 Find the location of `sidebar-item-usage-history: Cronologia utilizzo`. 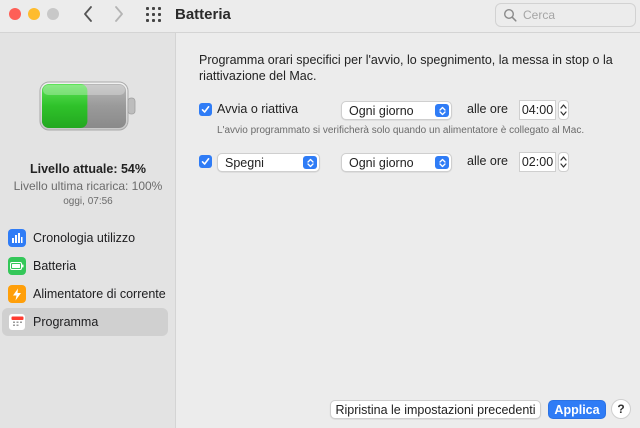

sidebar-item-usage-history: Cronologia utilizzo is located at coordinates (85, 238).